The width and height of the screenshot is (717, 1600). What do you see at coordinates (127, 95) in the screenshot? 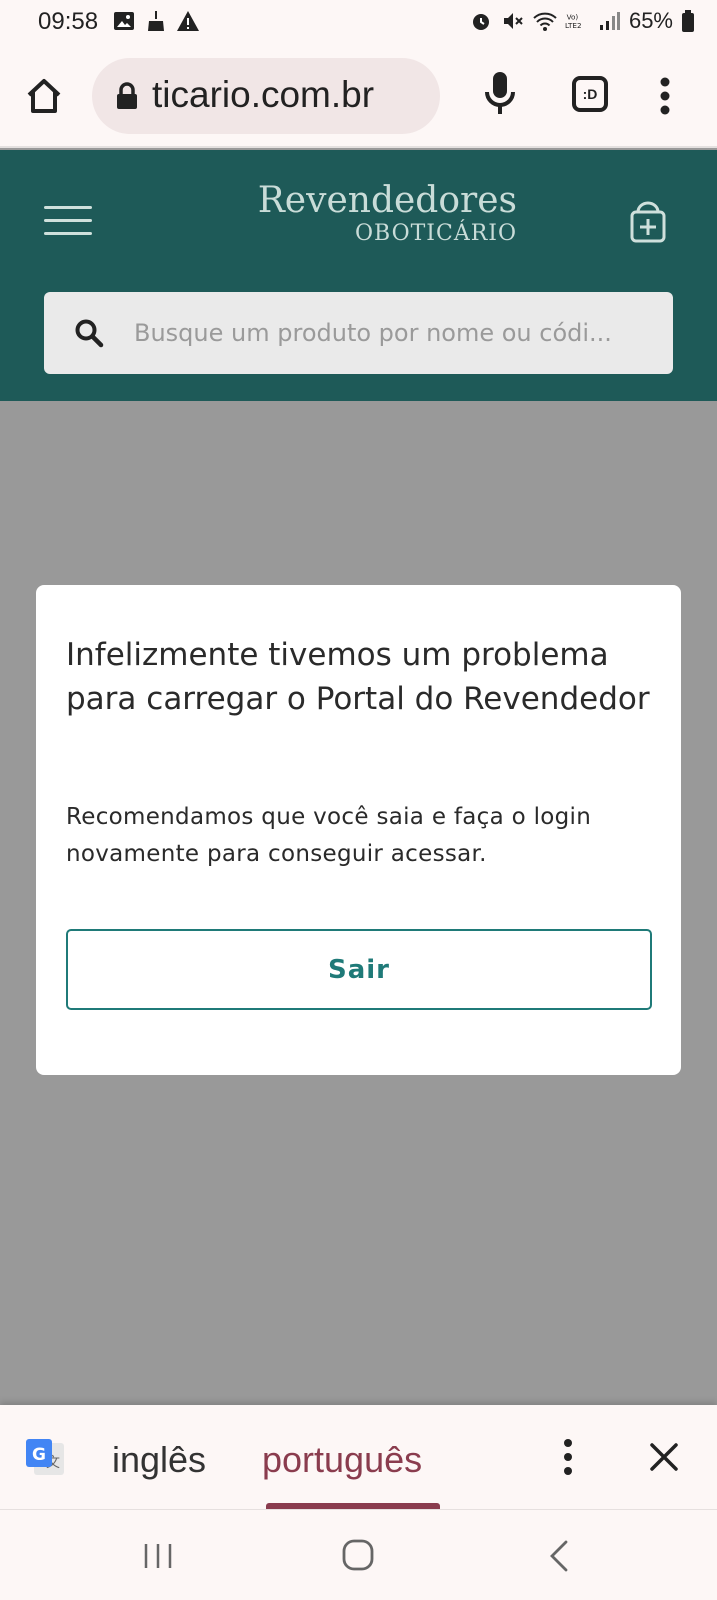
I see `lock-icon` at bounding box center [127, 95].